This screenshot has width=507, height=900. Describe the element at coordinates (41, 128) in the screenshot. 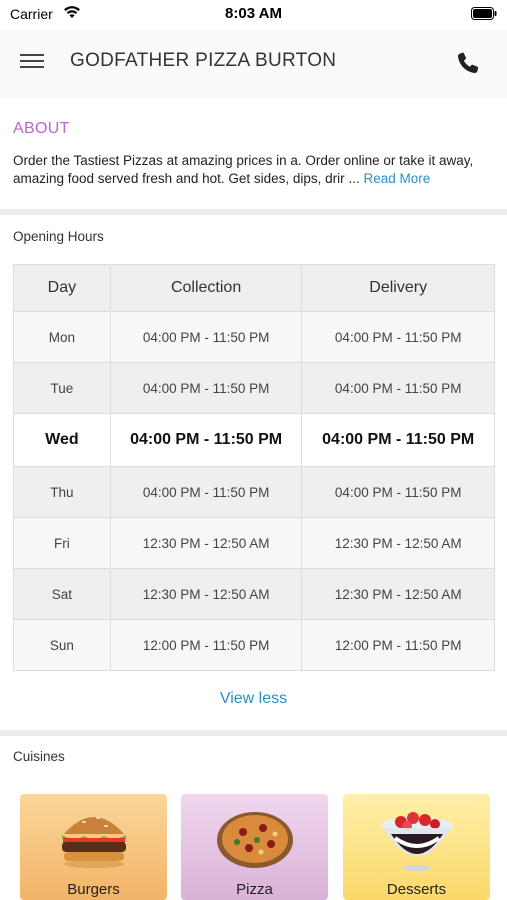

I see `about-heading: ABOUT` at that location.